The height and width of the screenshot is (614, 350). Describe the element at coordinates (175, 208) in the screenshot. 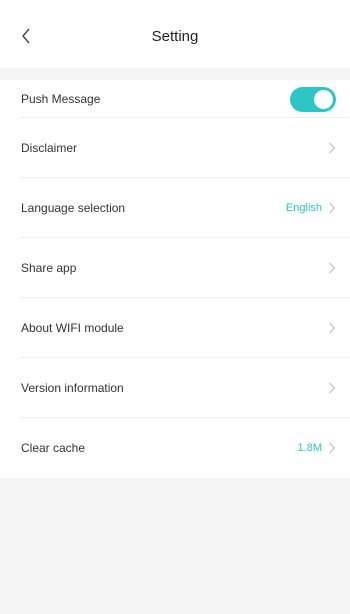

I see `settings-row-language: Language selection English` at that location.